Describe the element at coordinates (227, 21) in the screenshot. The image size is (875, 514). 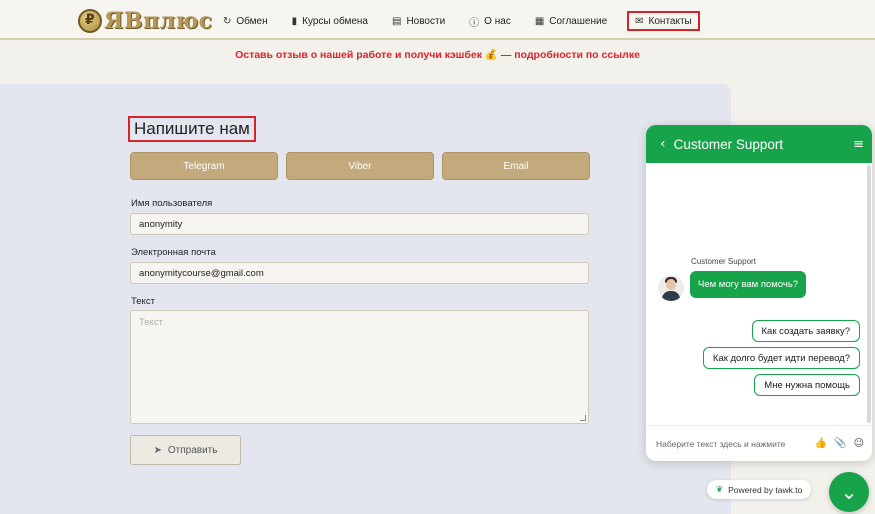
I see `refresh-icon: ↻` at that location.